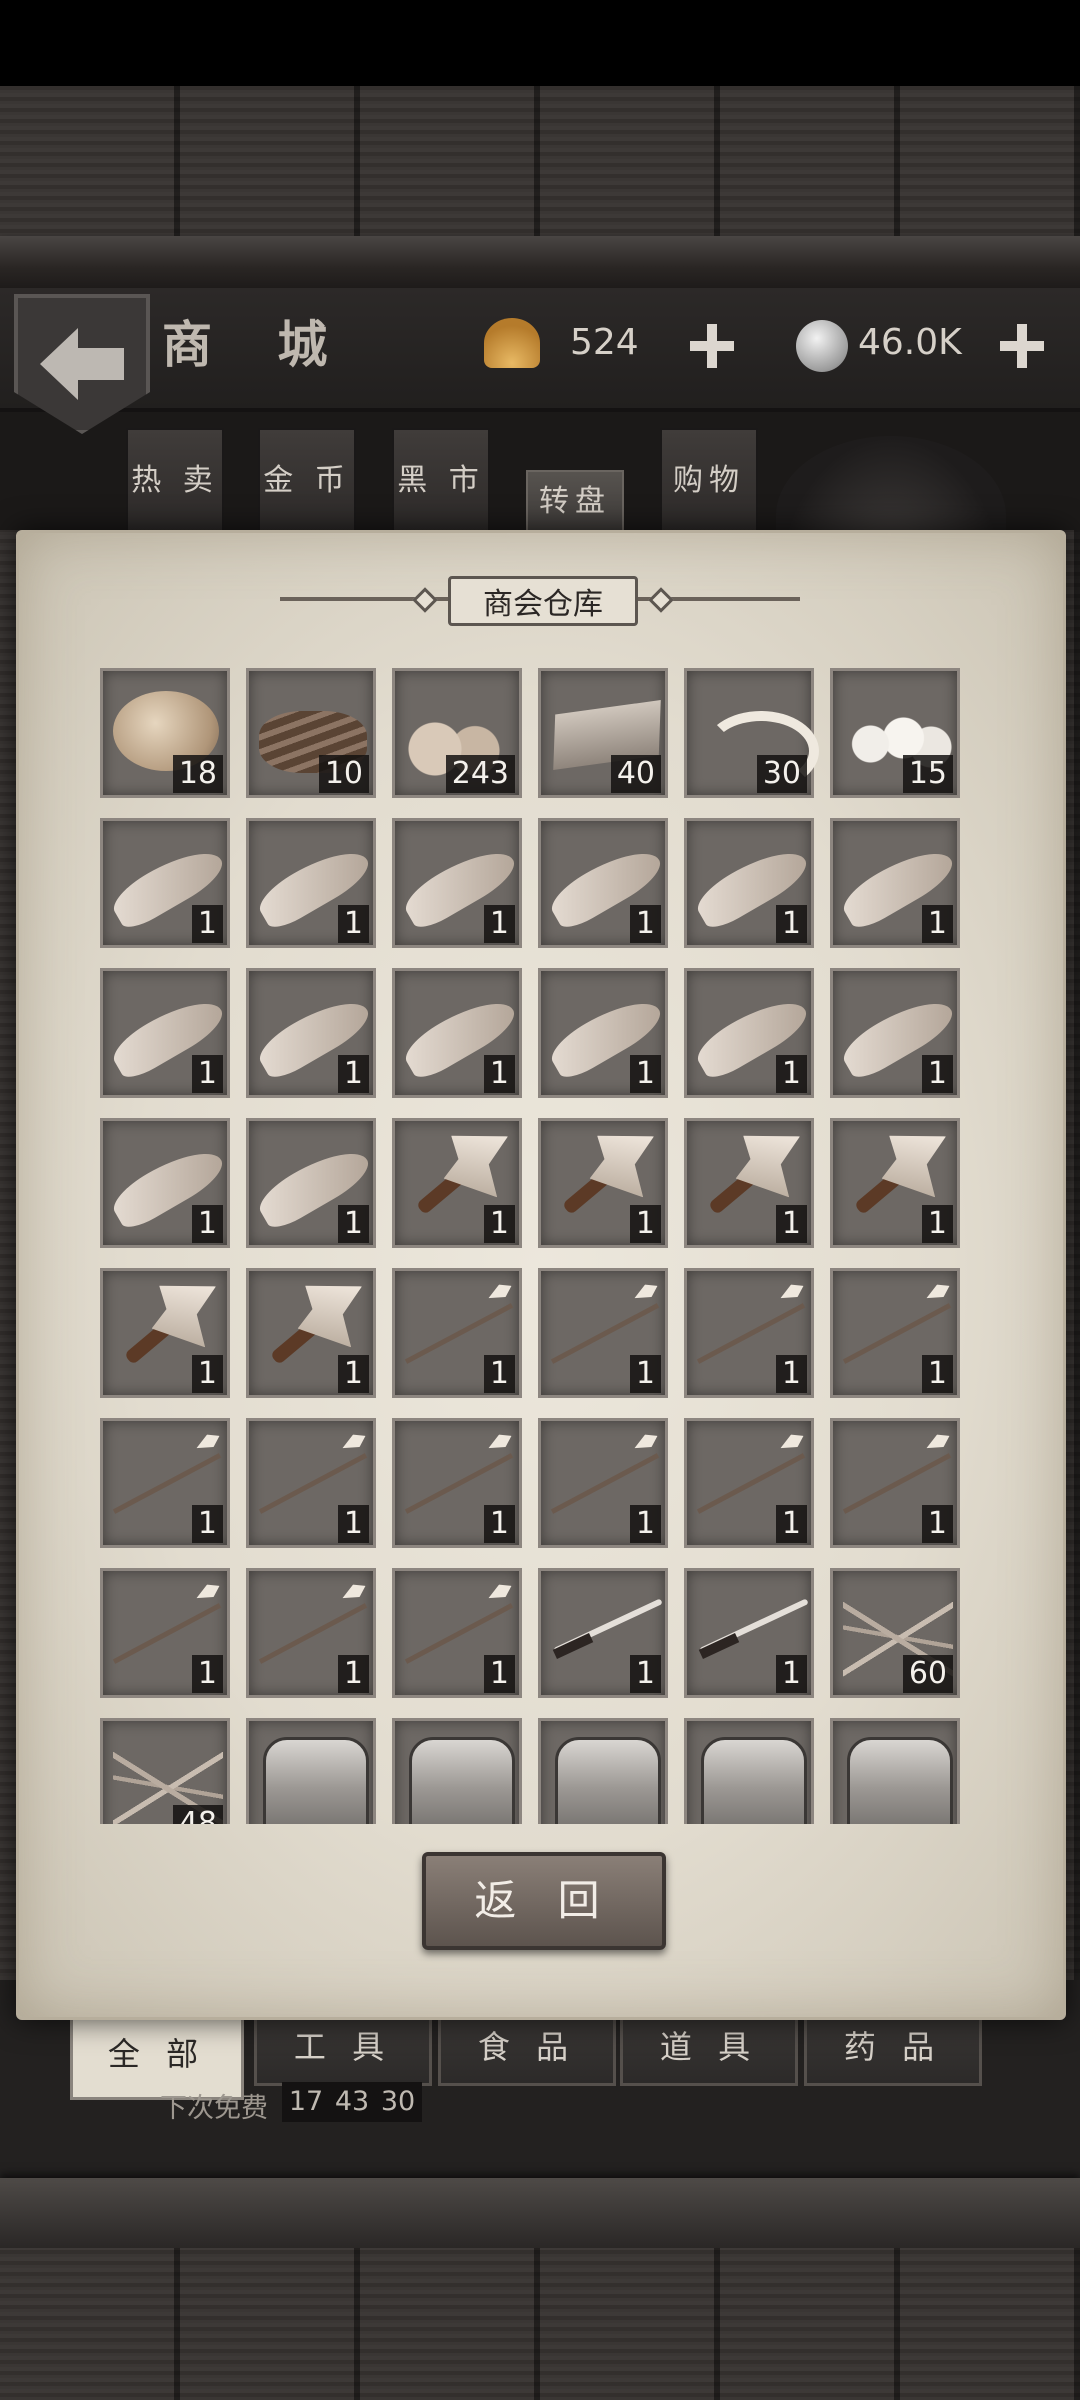 The width and height of the screenshot is (1080, 2400). What do you see at coordinates (307, 481) in the screenshot?
I see `tab-gold: 金 币` at bounding box center [307, 481].